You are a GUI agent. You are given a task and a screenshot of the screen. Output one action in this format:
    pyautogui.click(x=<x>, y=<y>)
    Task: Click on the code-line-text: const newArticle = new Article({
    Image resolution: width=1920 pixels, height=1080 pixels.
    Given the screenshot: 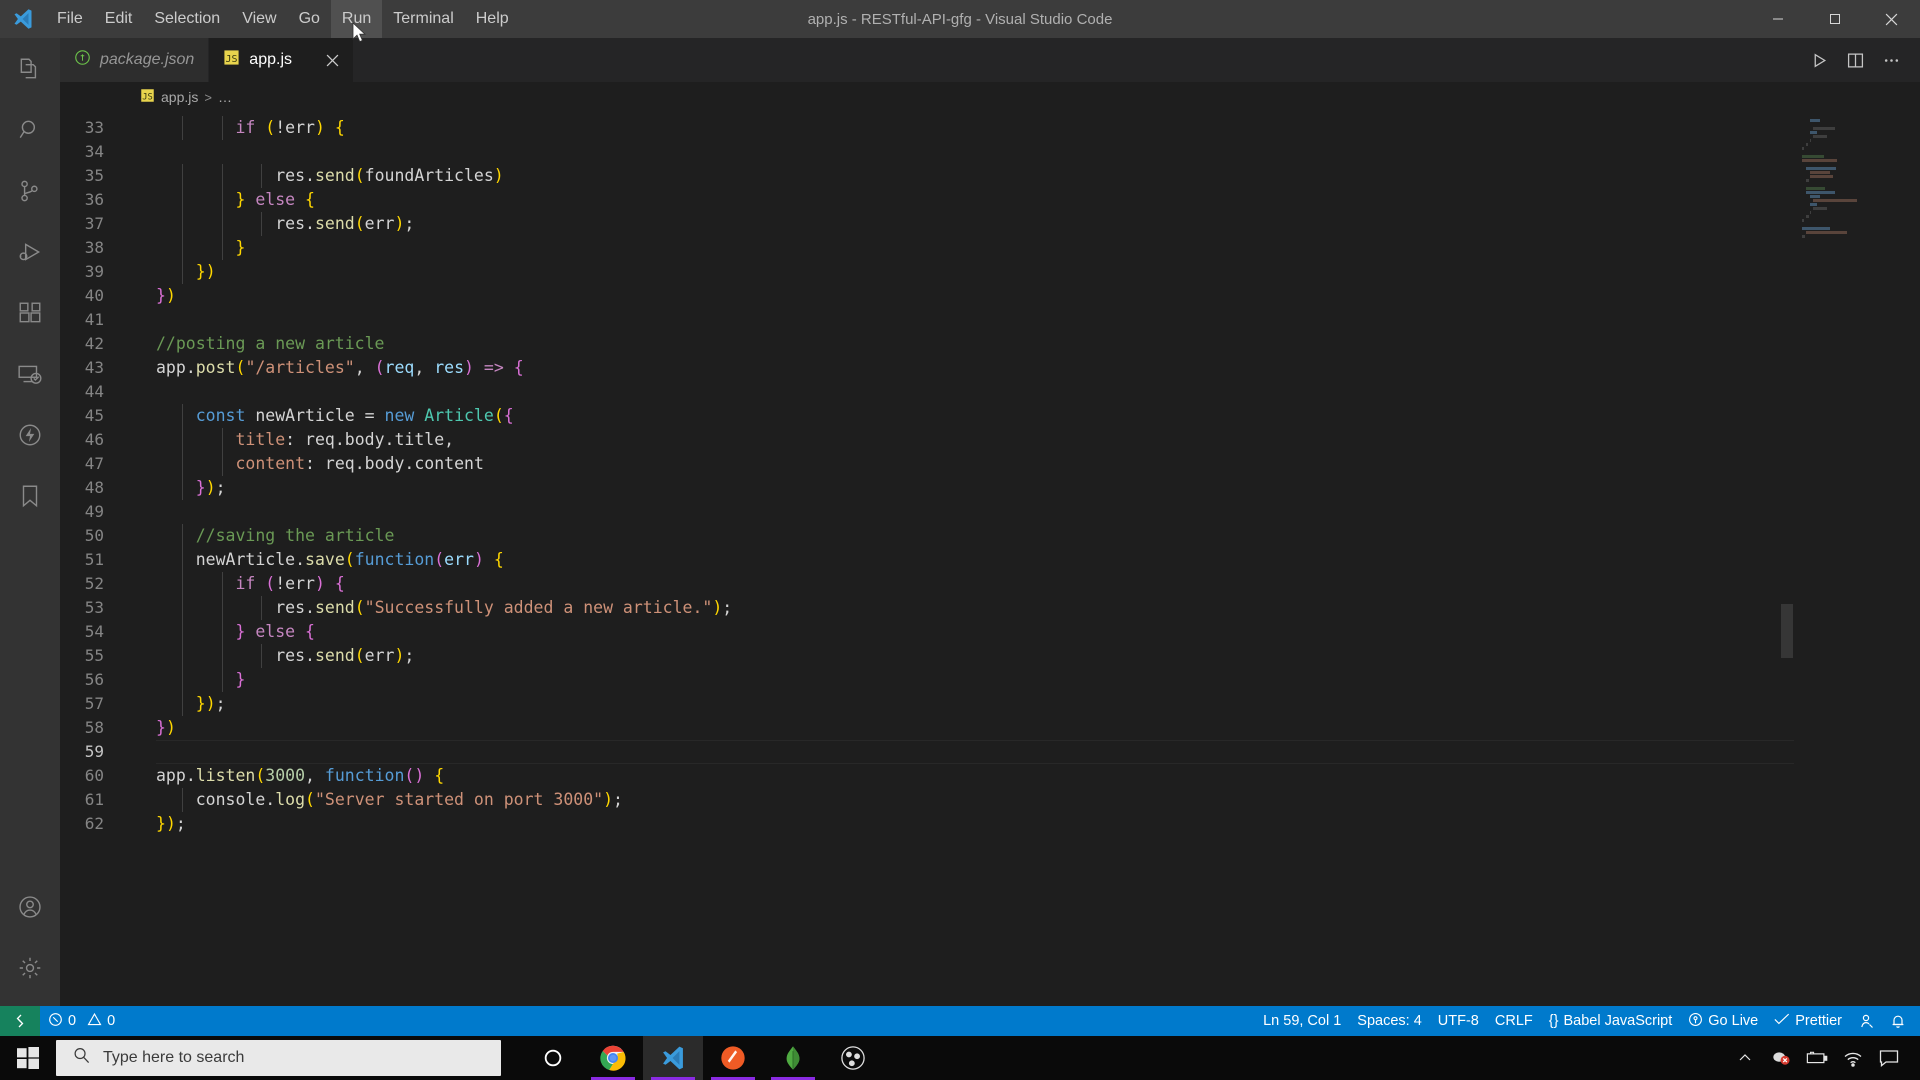 What is the action you would take?
    pyautogui.click(x=322, y=416)
    